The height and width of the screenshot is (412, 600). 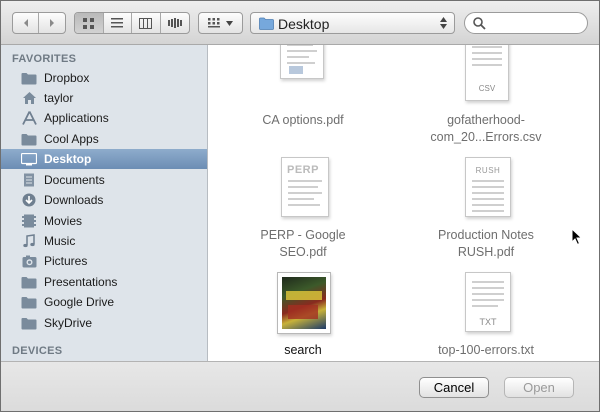 What do you see at coordinates (487, 73) in the screenshot?
I see `csv-file-icon: CSV` at bounding box center [487, 73].